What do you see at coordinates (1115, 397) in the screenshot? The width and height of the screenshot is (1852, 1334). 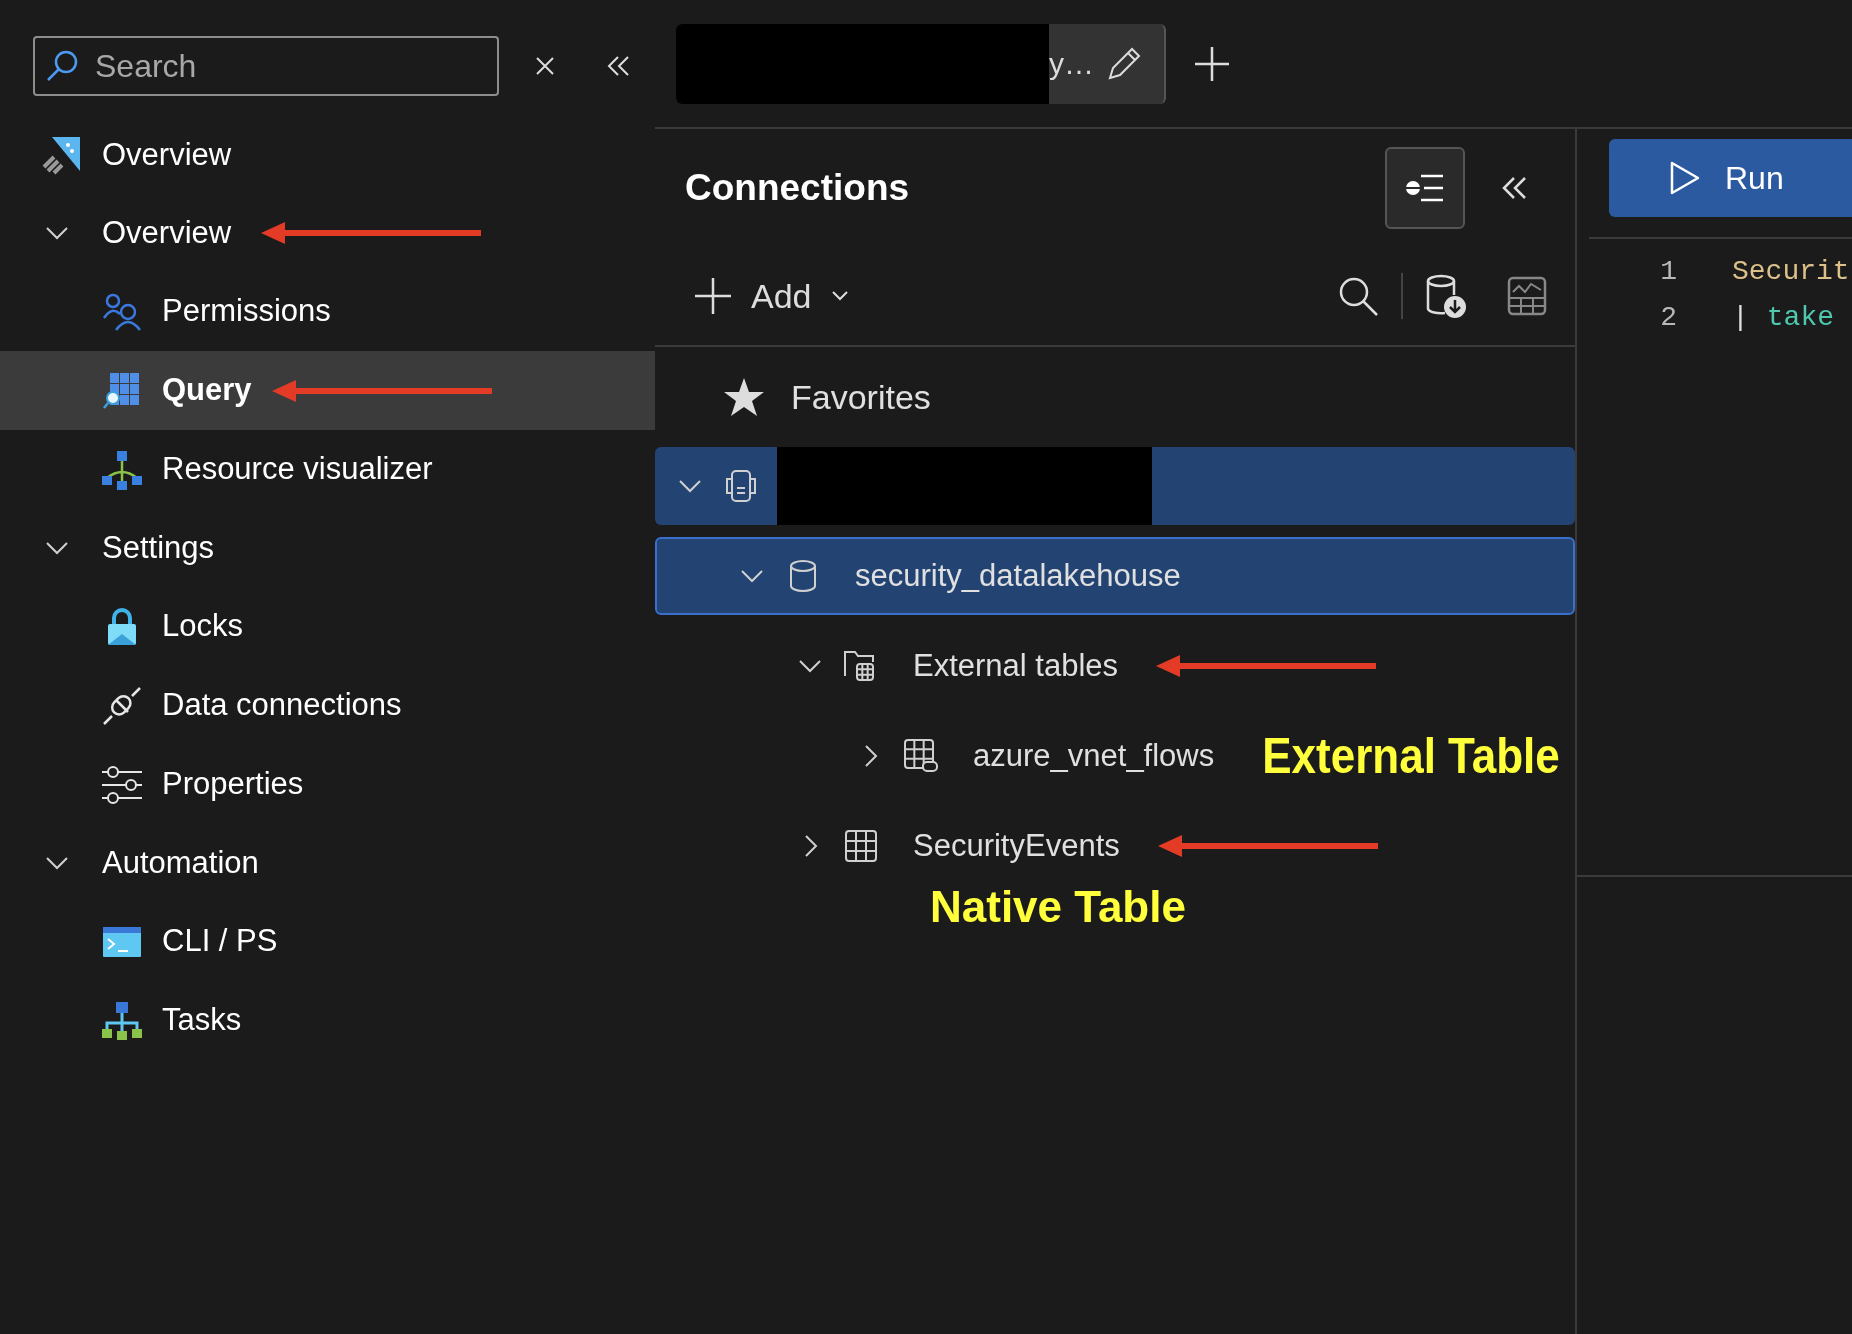 I see `favorites-row: Favorites` at bounding box center [1115, 397].